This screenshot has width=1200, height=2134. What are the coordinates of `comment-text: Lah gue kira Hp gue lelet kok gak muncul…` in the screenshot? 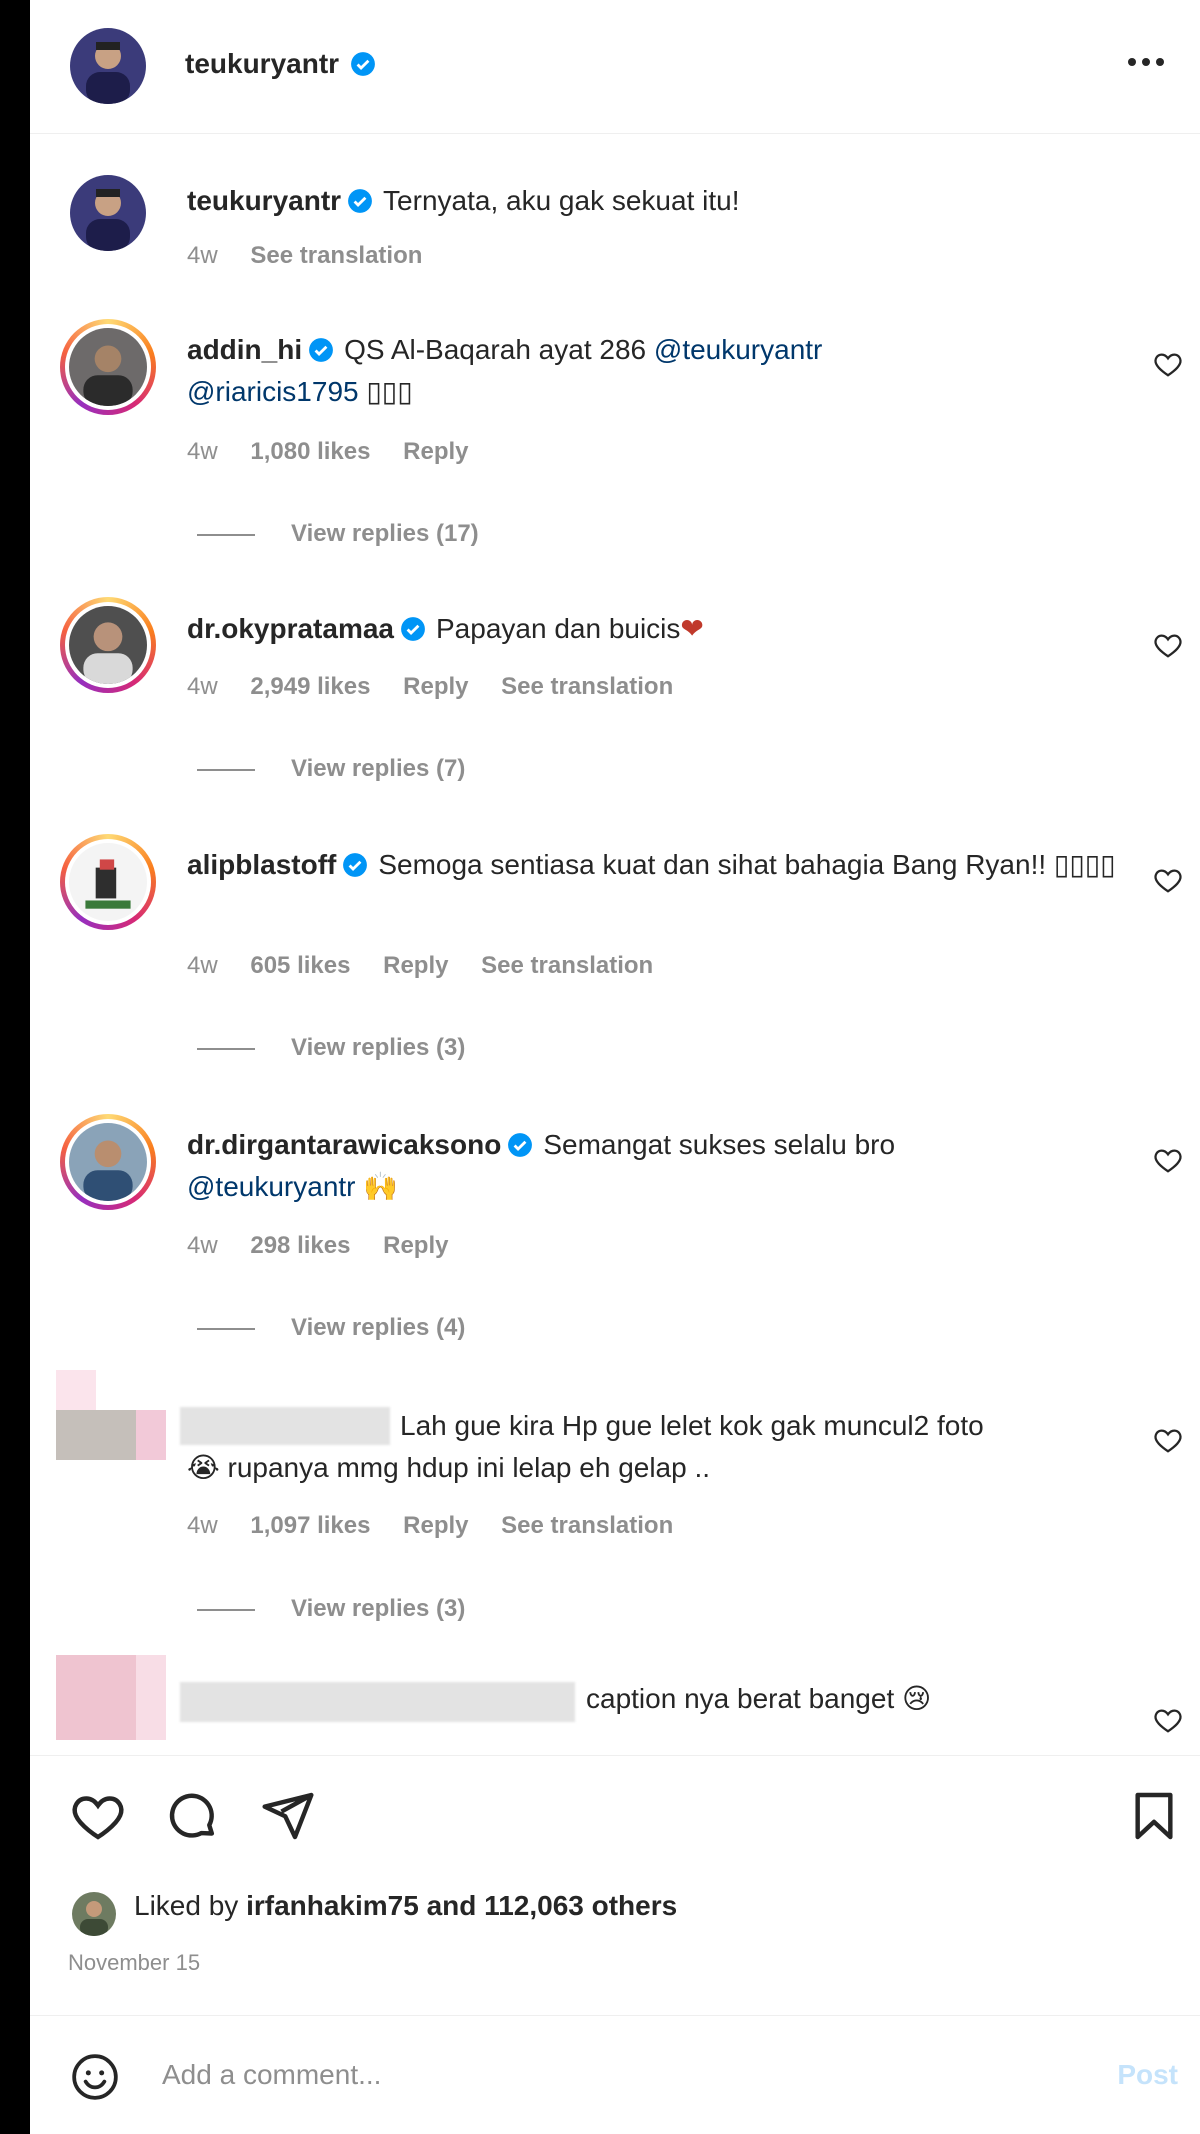 It's located at (692, 1425).